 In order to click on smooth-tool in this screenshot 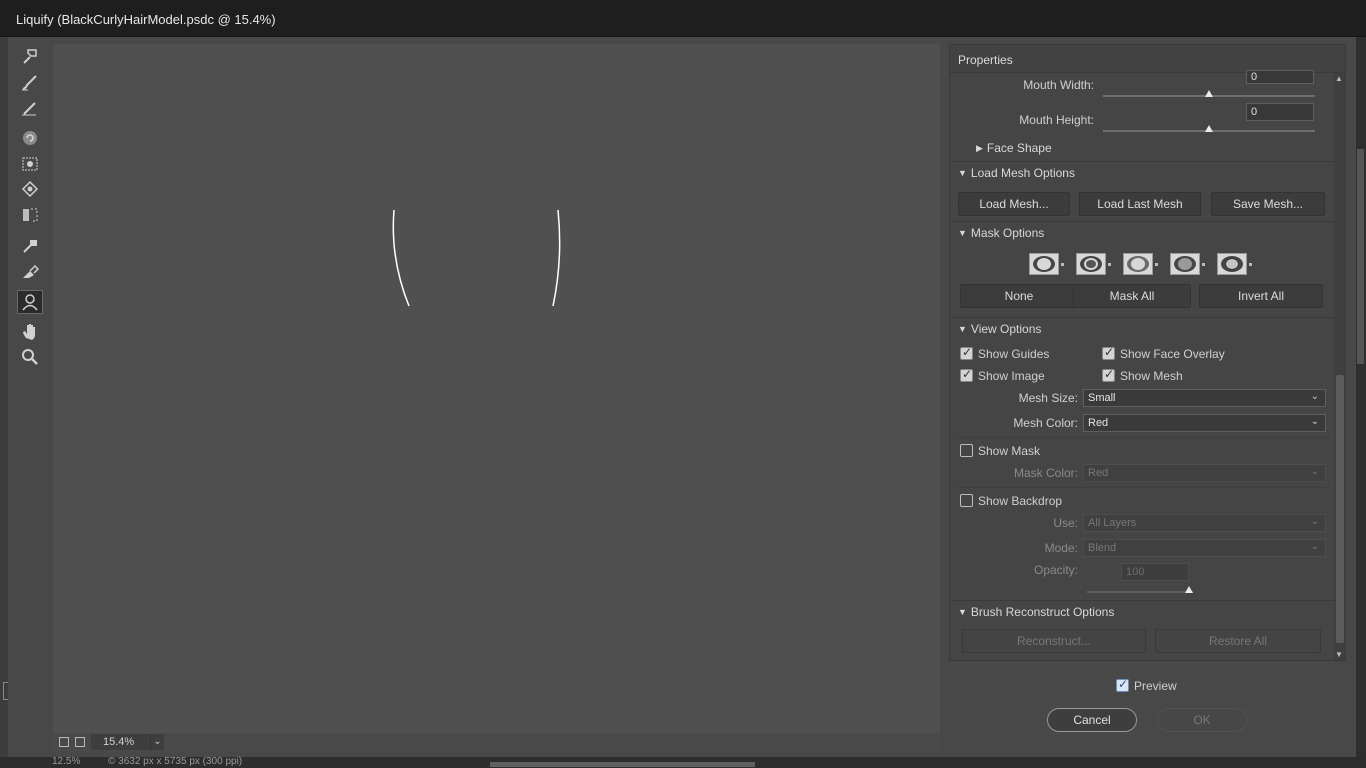, I will do `click(30, 108)`.